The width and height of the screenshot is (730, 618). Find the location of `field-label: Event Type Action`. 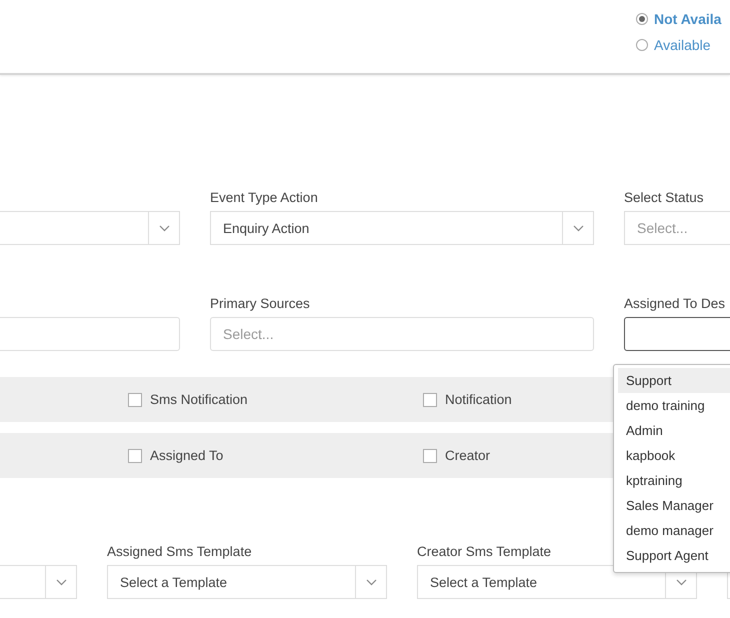

field-label: Event Type Action is located at coordinates (264, 198).